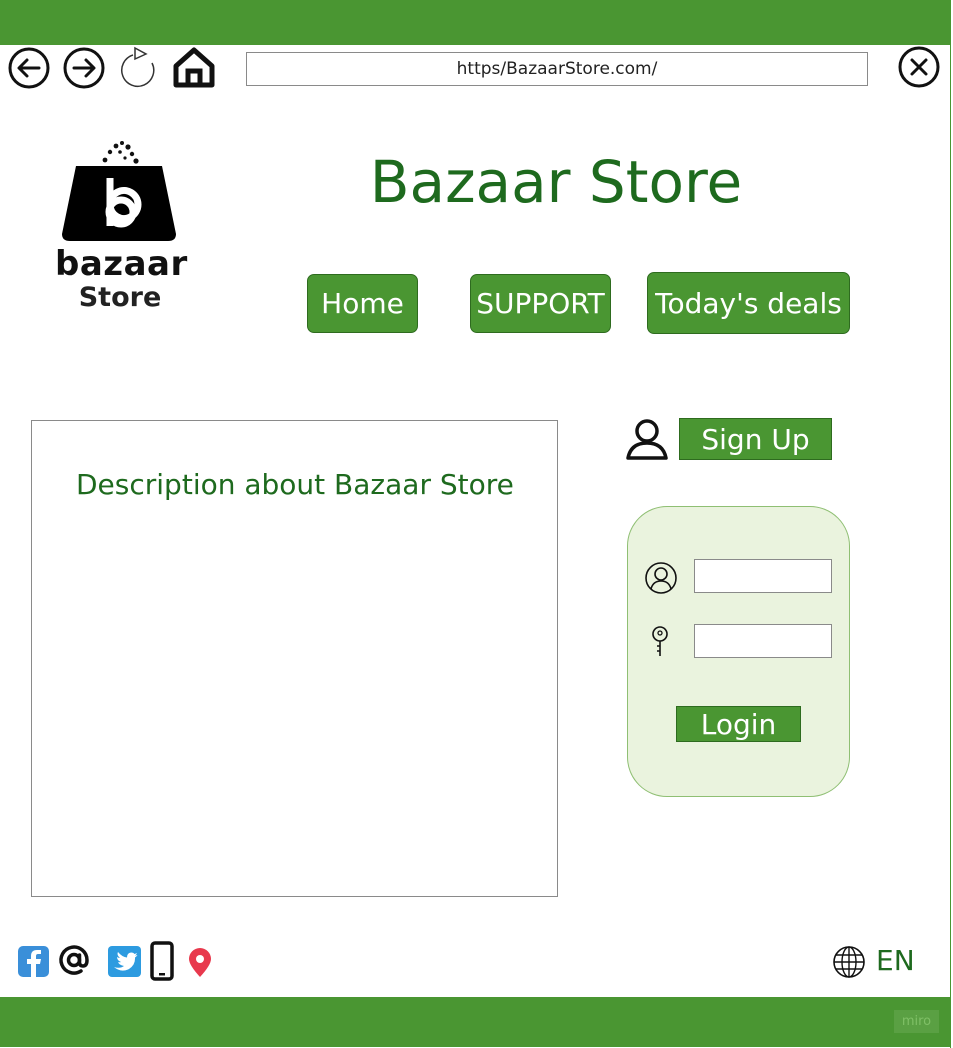 This screenshot has width=953, height=1048. What do you see at coordinates (540, 303) in the screenshot?
I see `nav-support-button: SUPPORT` at bounding box center [540, 303].